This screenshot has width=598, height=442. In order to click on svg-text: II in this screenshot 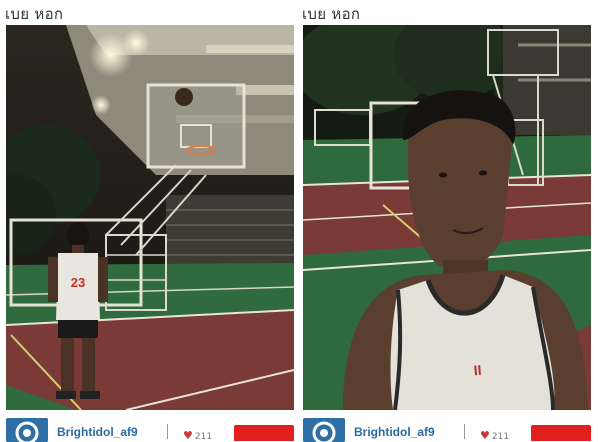, I will do `click(477, 370)`.